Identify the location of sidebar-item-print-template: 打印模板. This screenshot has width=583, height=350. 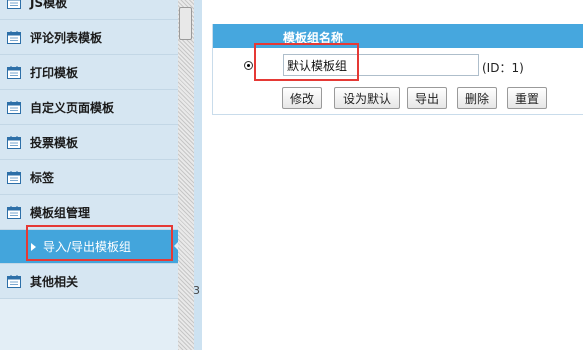
(89, 72).